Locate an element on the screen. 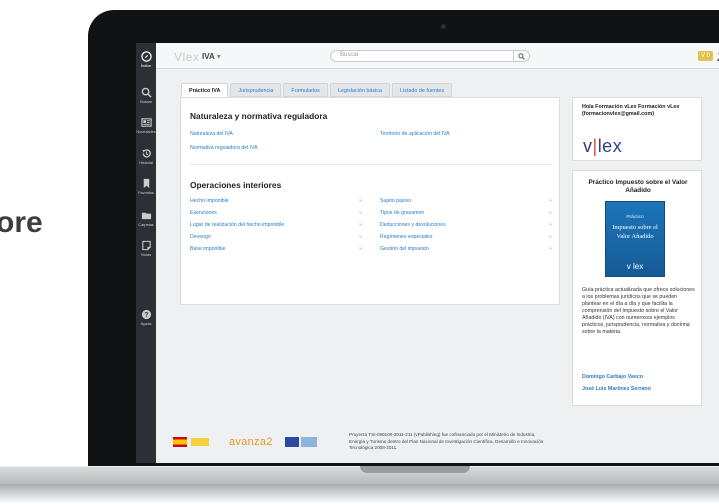  sidebar-item-buscar: Buscar is located at coordinates (146, 95).